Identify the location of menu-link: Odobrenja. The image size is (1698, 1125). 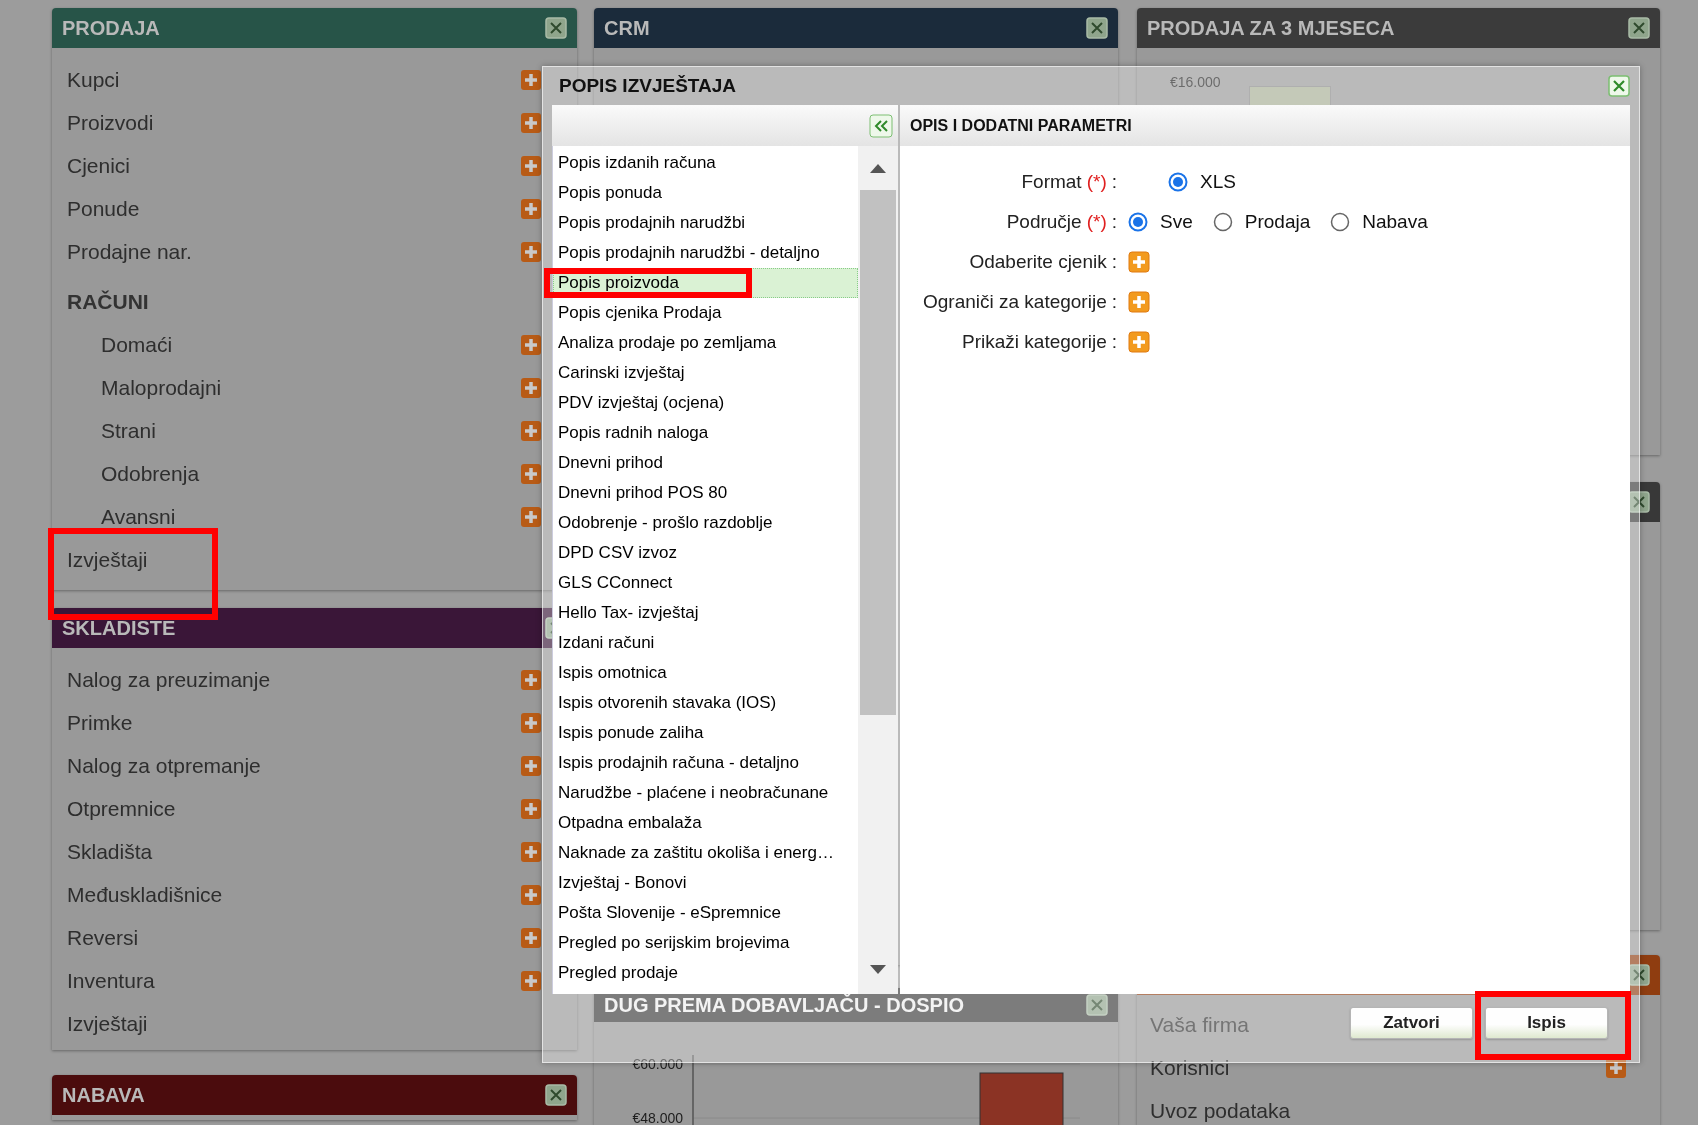
(150, 473).